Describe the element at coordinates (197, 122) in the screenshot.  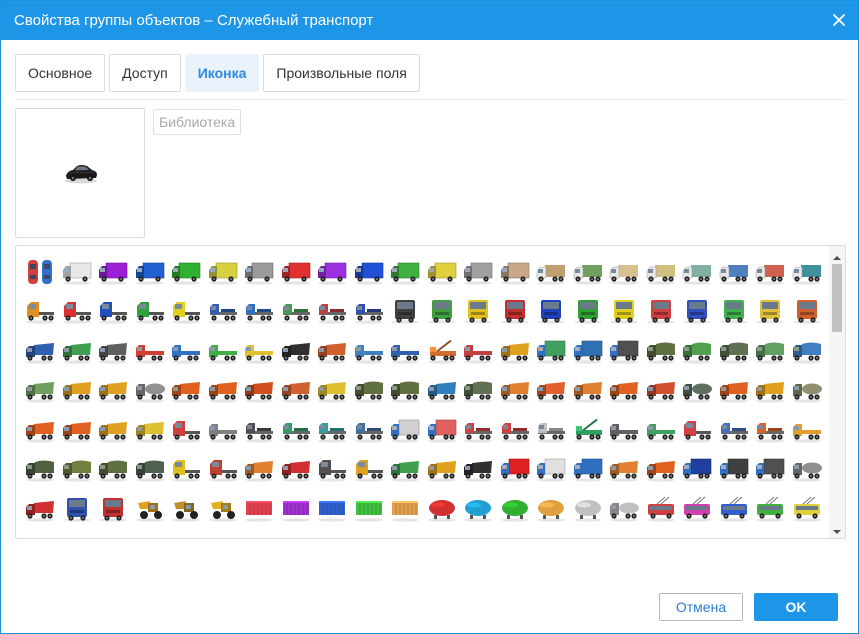
I see `library-button: Библиотека` at that location.